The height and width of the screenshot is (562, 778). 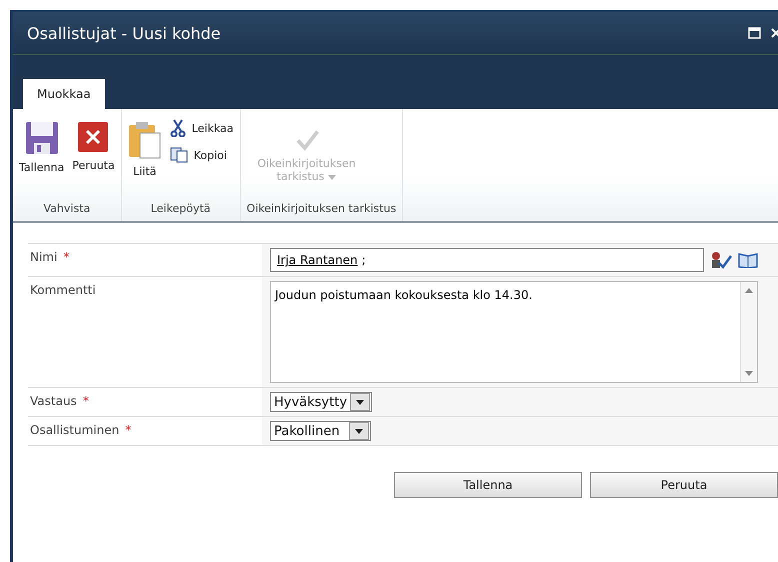 I want to click on scissors-icon, so click(x=178, y=128).